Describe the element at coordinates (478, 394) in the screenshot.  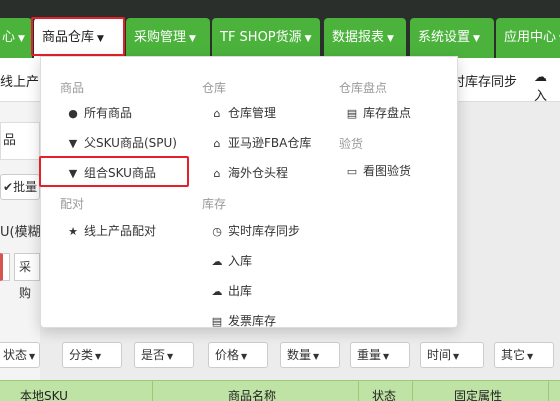
I see `column-header-attributes: 固定属性` at that location.